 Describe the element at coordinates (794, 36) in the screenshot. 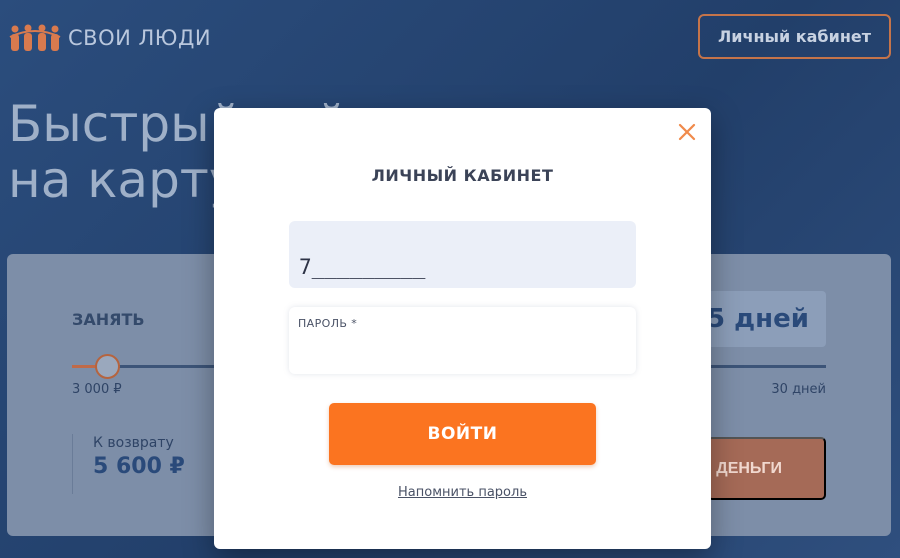

I see `personal-cabinet-button: Личный кабинет` at that location.